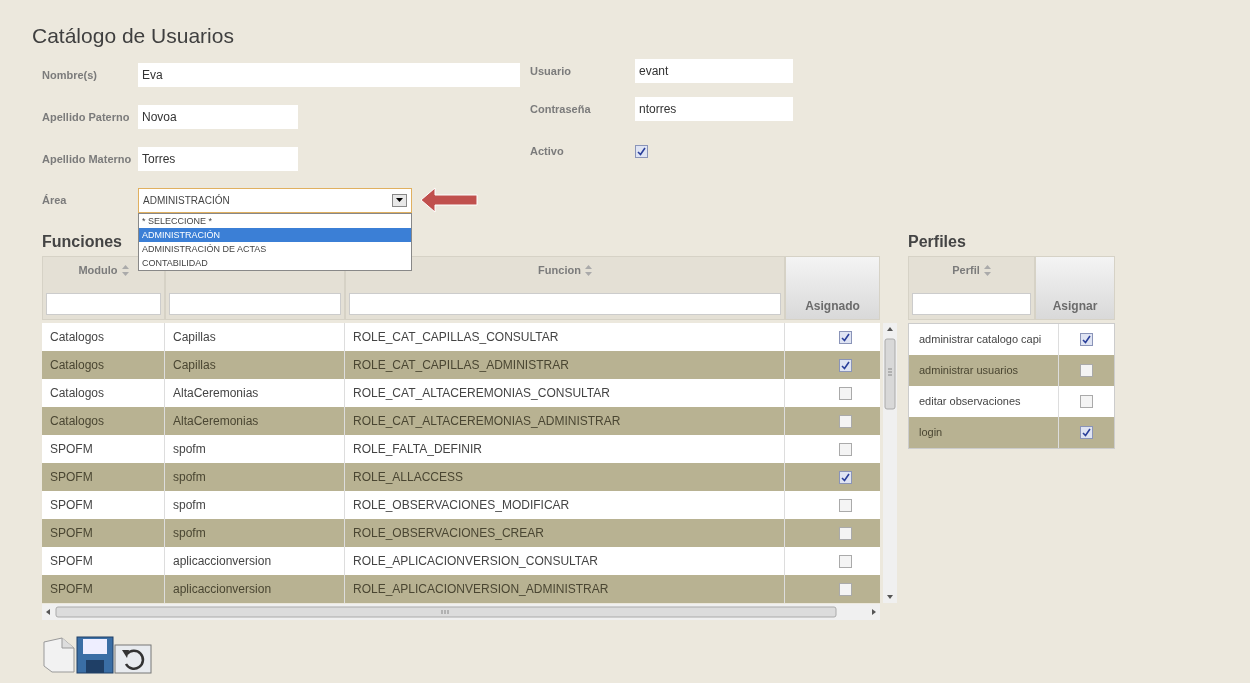 The height and width of the screenshot is (683, 1250). I want to click on table-row: SPOFM spofm ROLE_ALLACCESS, so click(461, 477).